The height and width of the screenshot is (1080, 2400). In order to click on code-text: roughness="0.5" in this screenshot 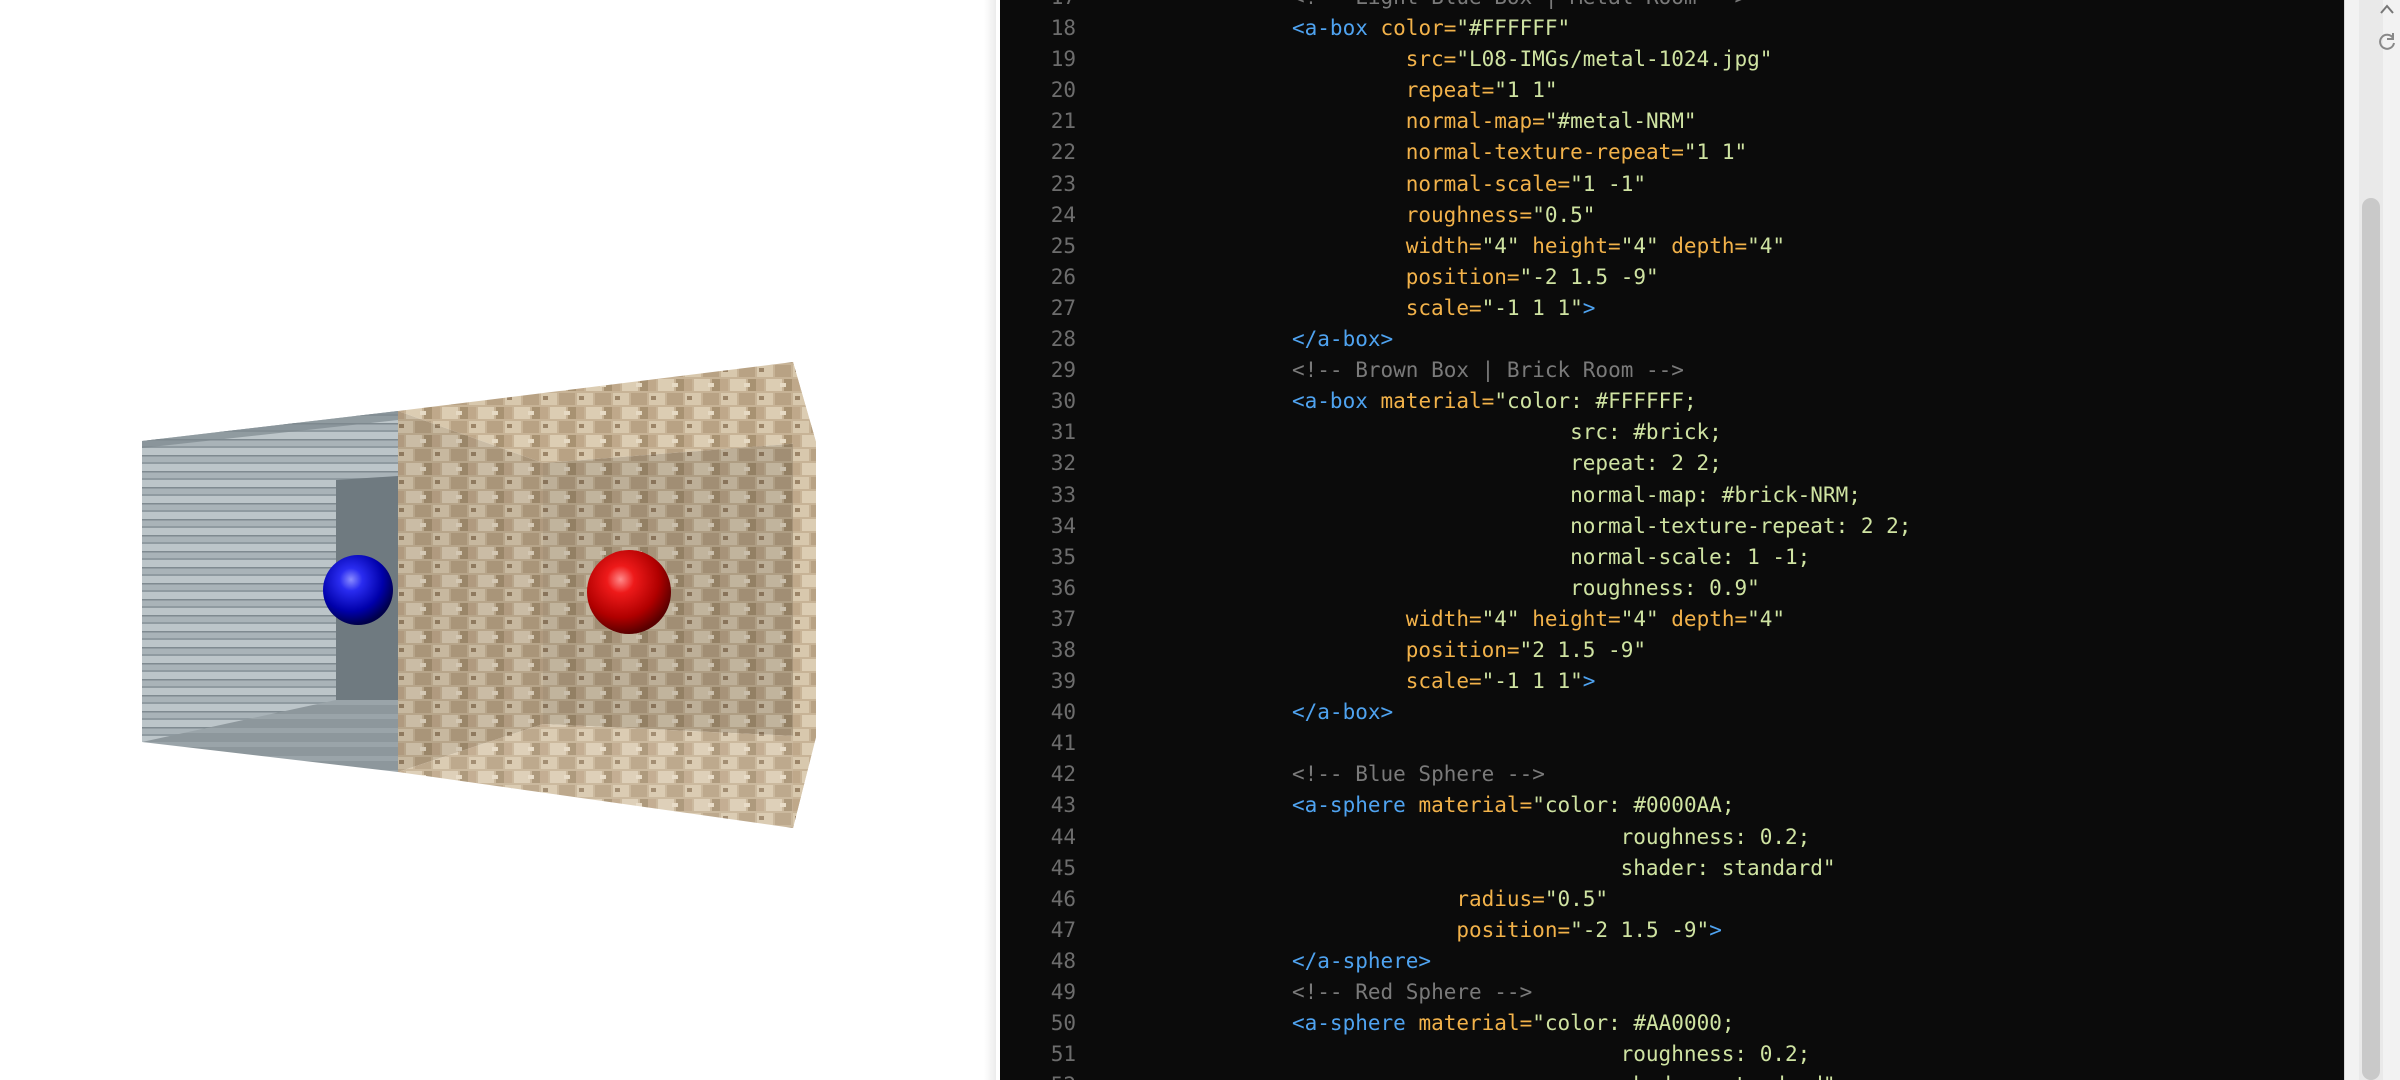, I will do `click(1444, 215)`.